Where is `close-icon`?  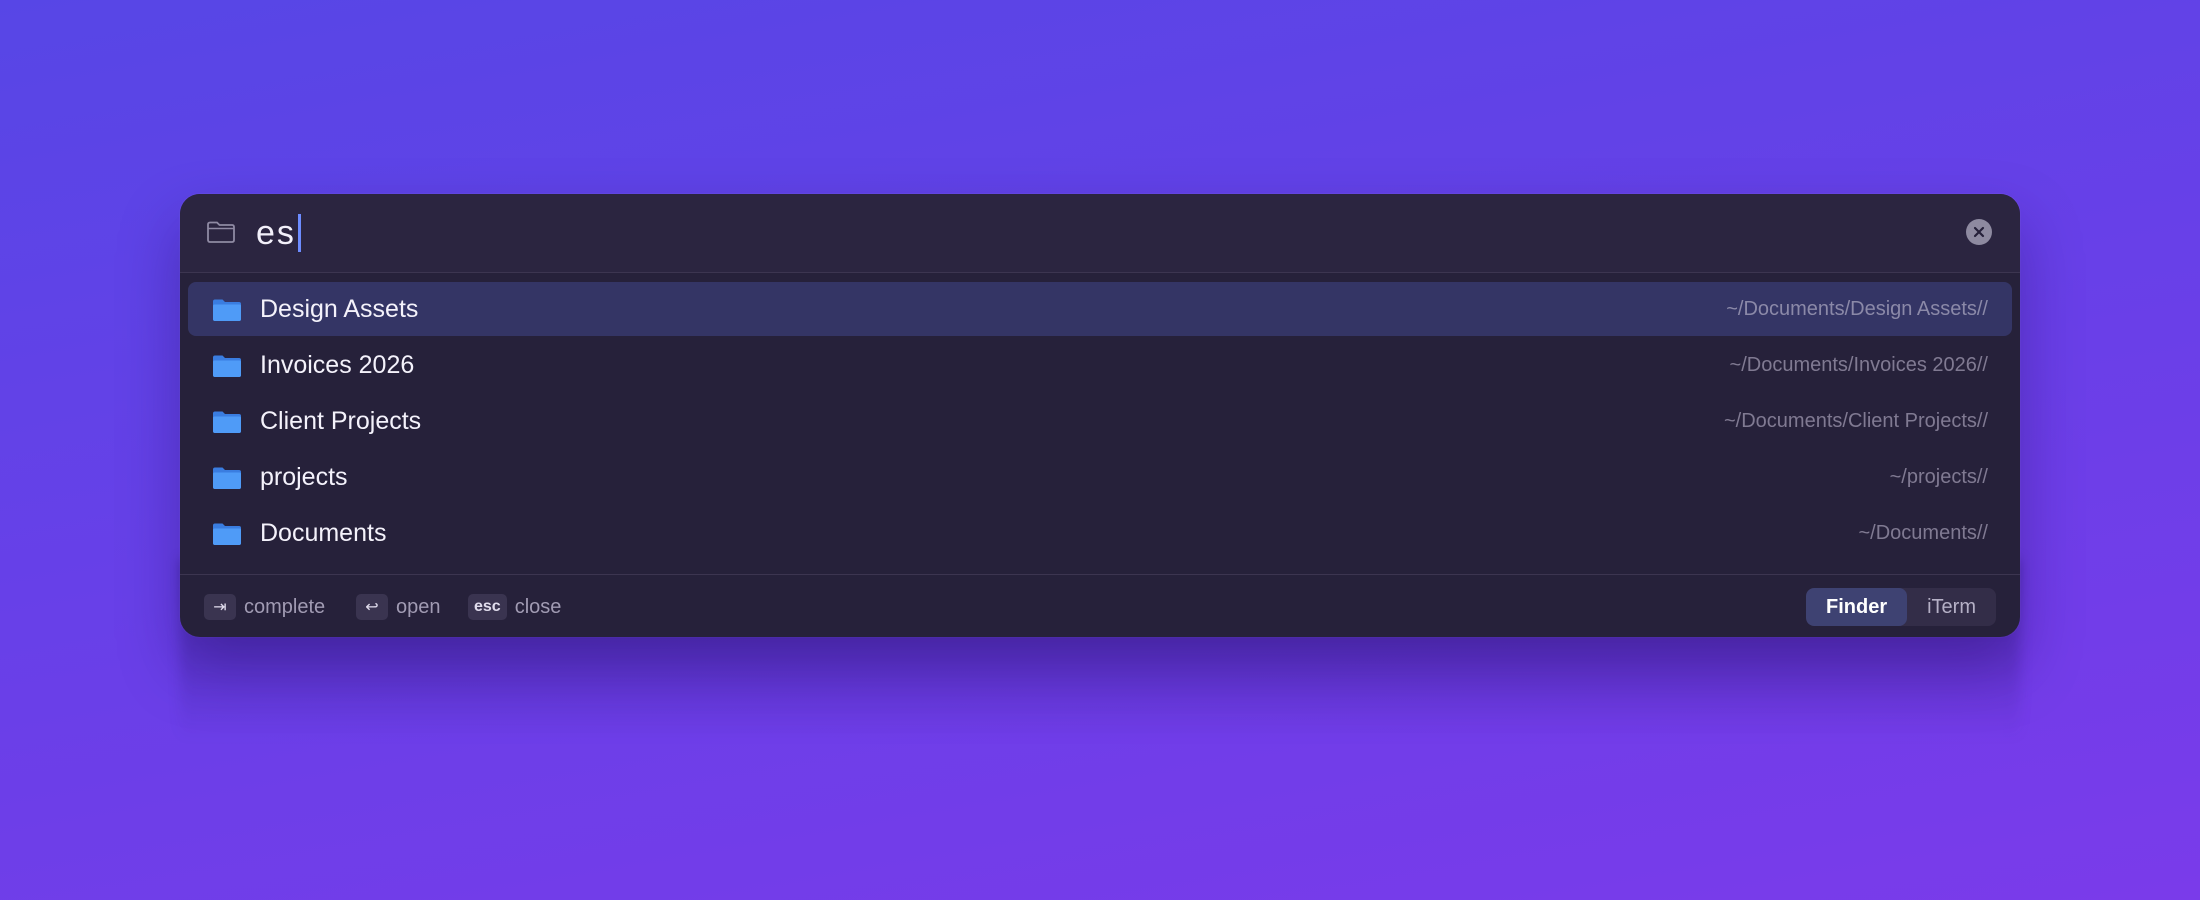
close-icon is located at coordinates (1979, 232).